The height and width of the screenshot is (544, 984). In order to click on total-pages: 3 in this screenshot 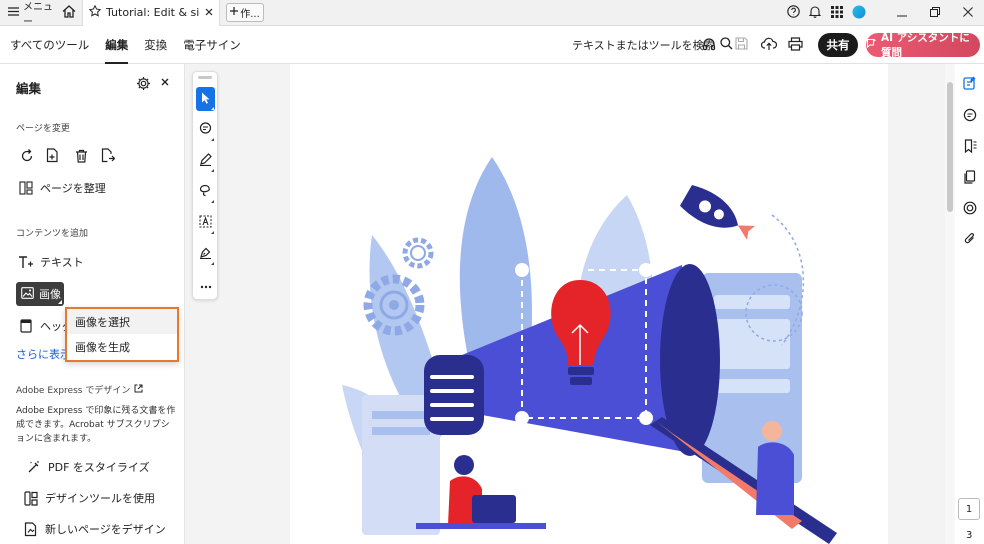, I will do `click(969, 535)`.